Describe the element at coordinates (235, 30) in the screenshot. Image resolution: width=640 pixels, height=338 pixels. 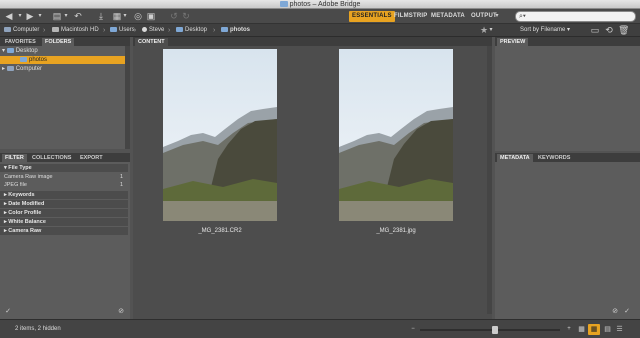
I see `breadcrumb-photos: photos` at that location.